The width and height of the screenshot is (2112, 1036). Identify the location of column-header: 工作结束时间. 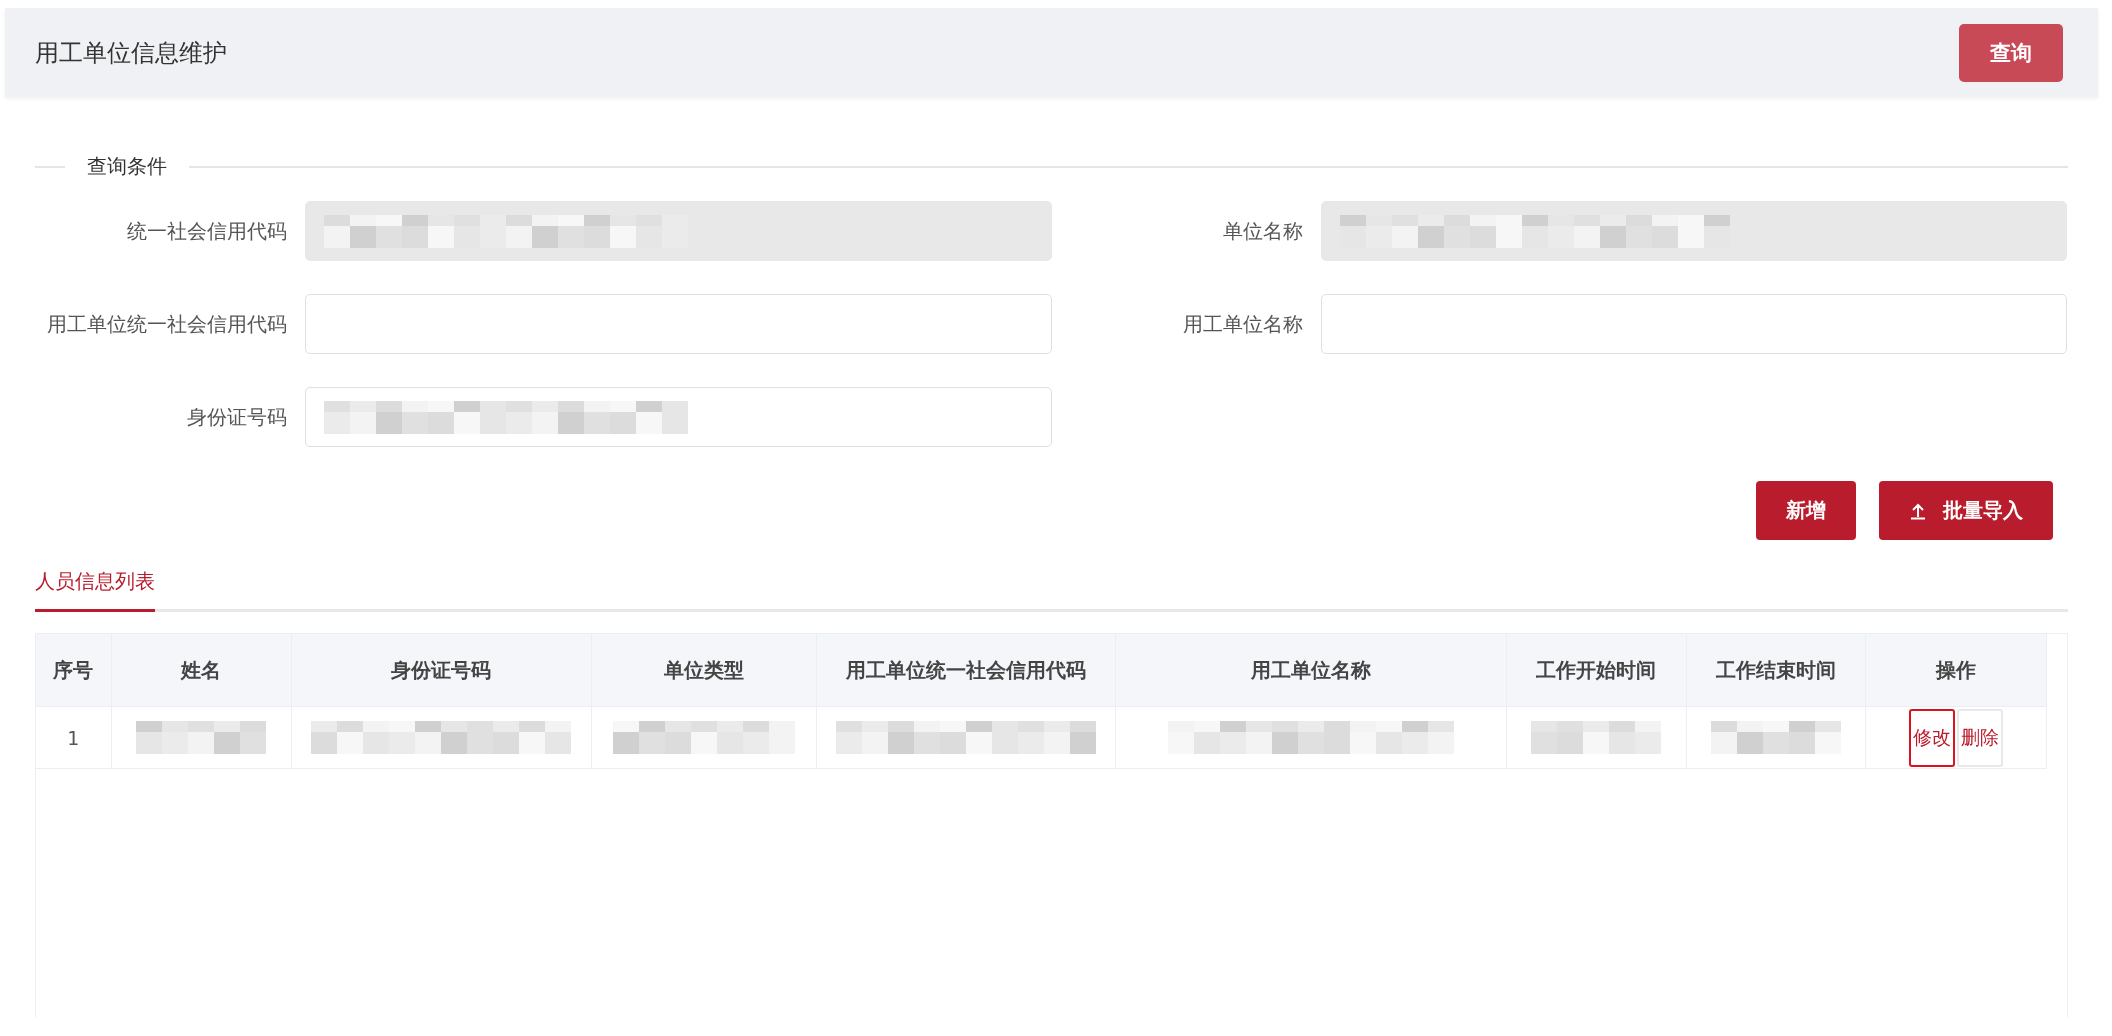
(1775, 670).